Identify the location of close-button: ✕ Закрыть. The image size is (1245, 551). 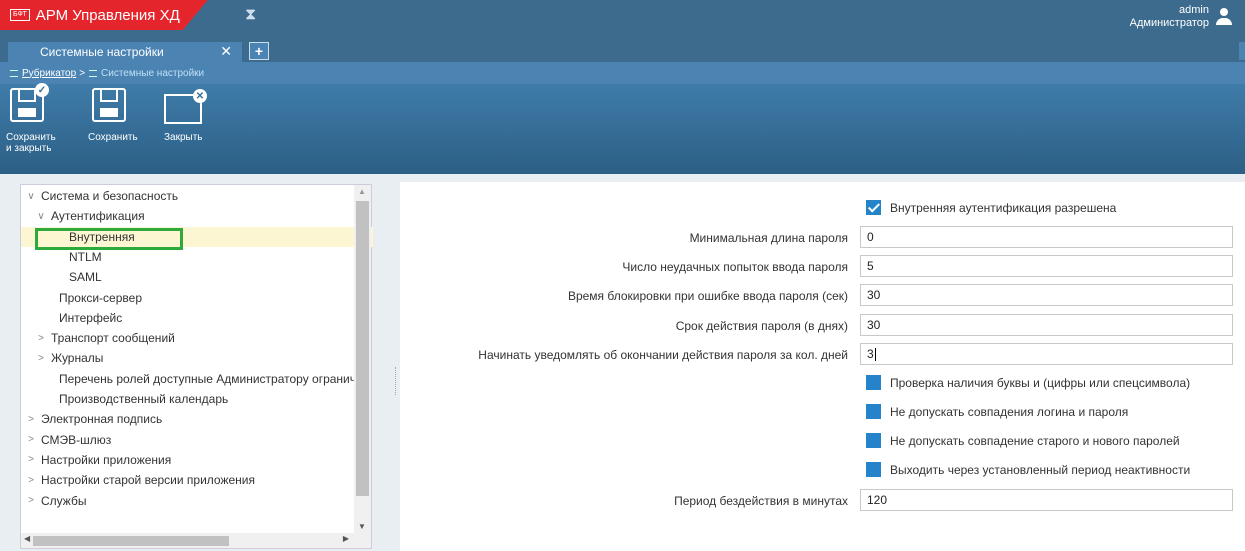
(185, 115).